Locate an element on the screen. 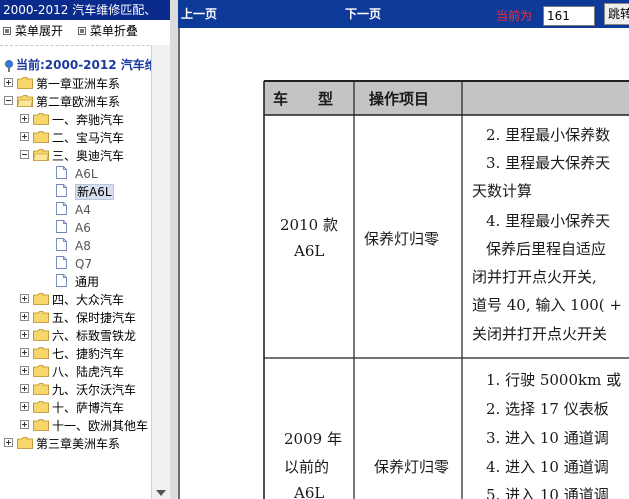  row2-line: 1. 行驶 5000km 或 is located at coordinates (554, 380).